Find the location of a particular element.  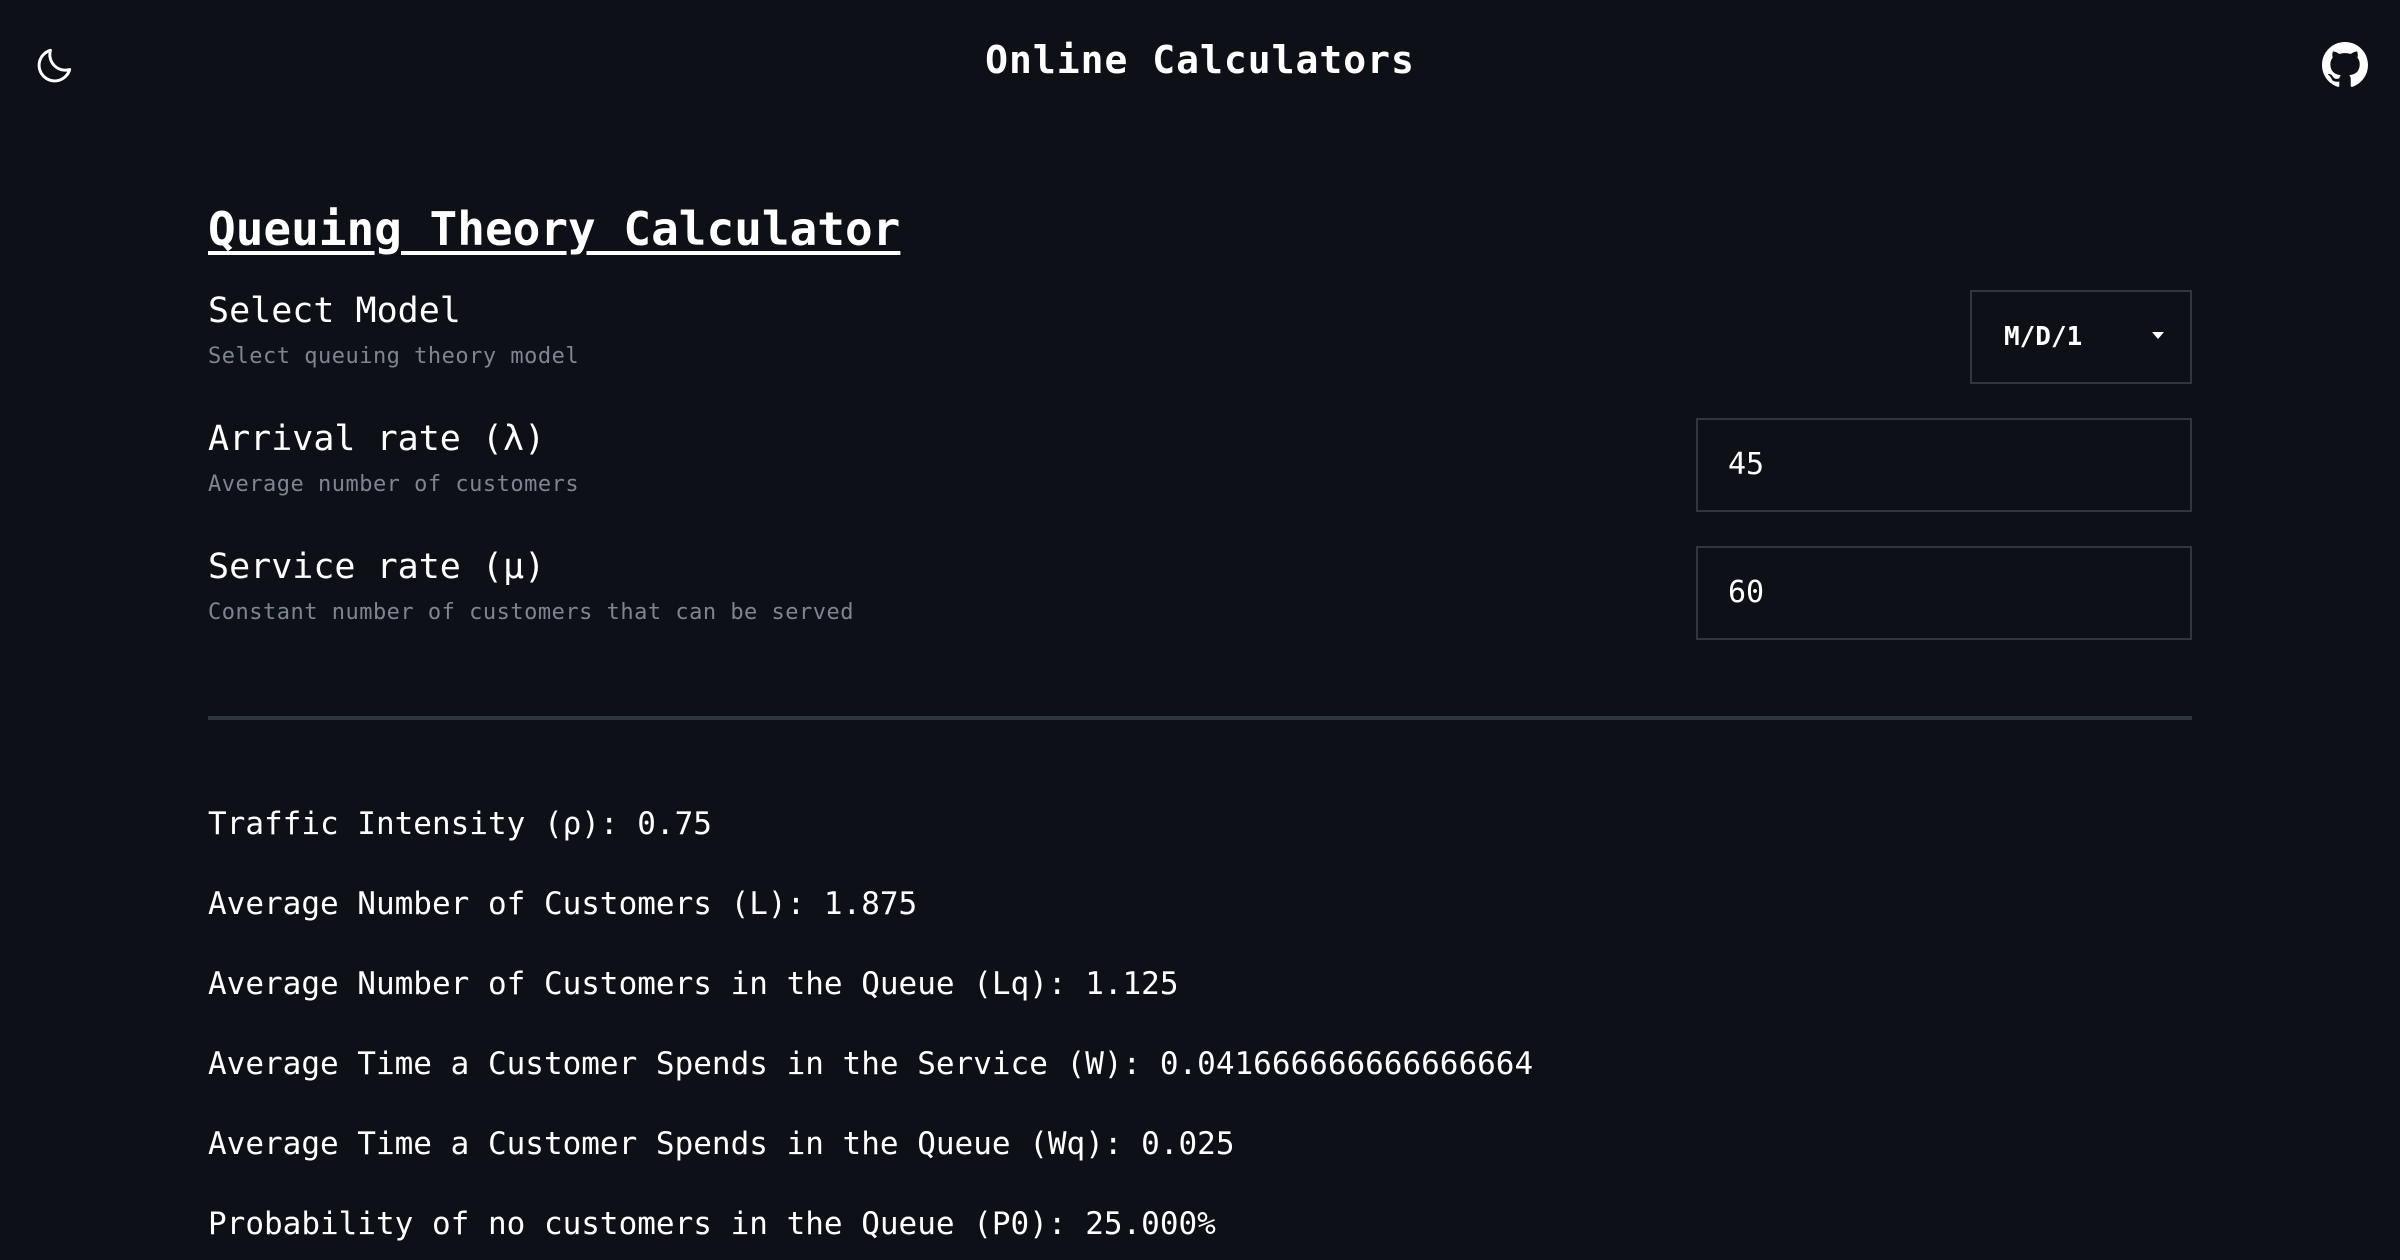

divider is located at coordinates (1200, 718).